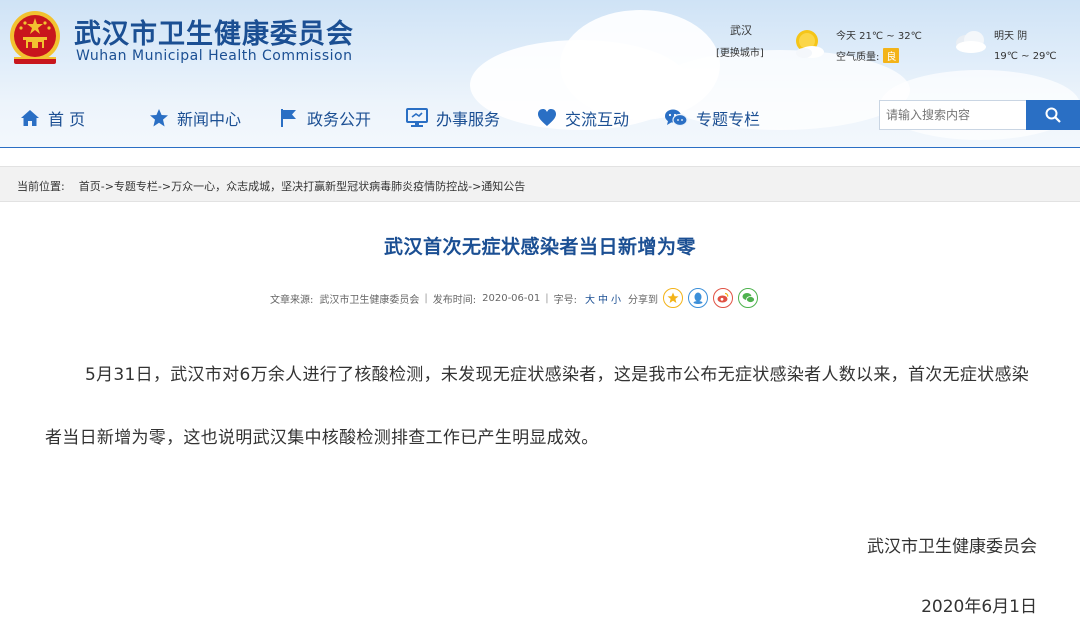  What do you see at coordinates (741, 30) in the screenshot?
I see `weather-city: 武汉` at bounding box center [741, 30].